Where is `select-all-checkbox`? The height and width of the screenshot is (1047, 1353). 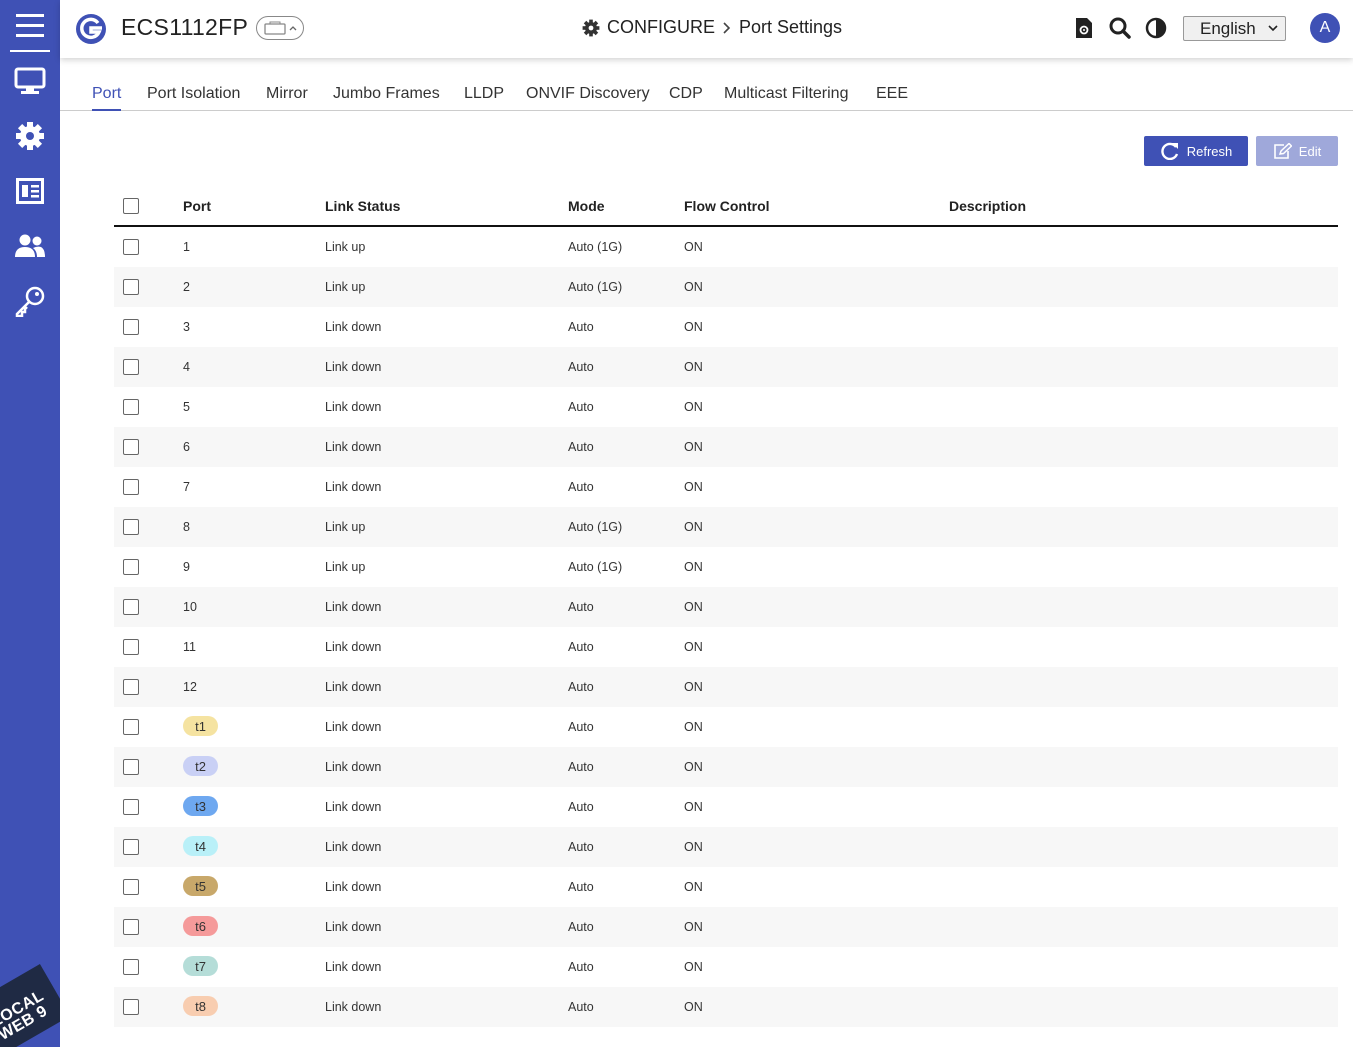
select-all-checkbox is located at coordinates (131, 206).